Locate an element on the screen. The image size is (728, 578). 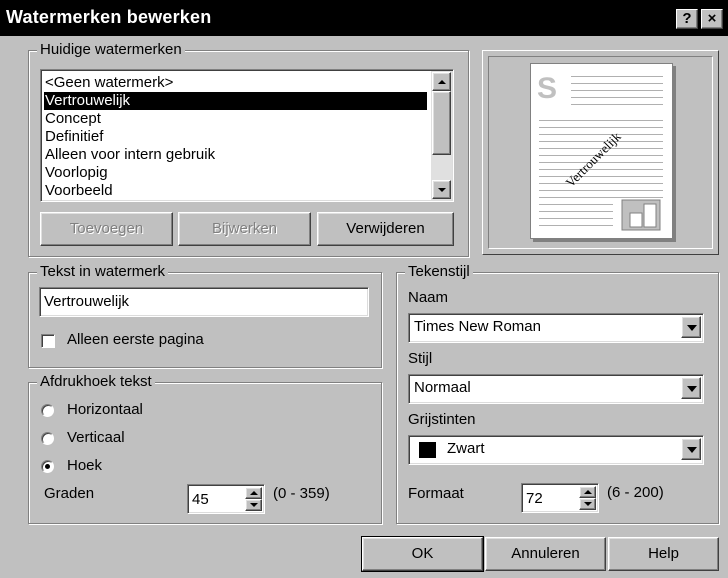
scroll-down-button is located at coordinates (441, 189).